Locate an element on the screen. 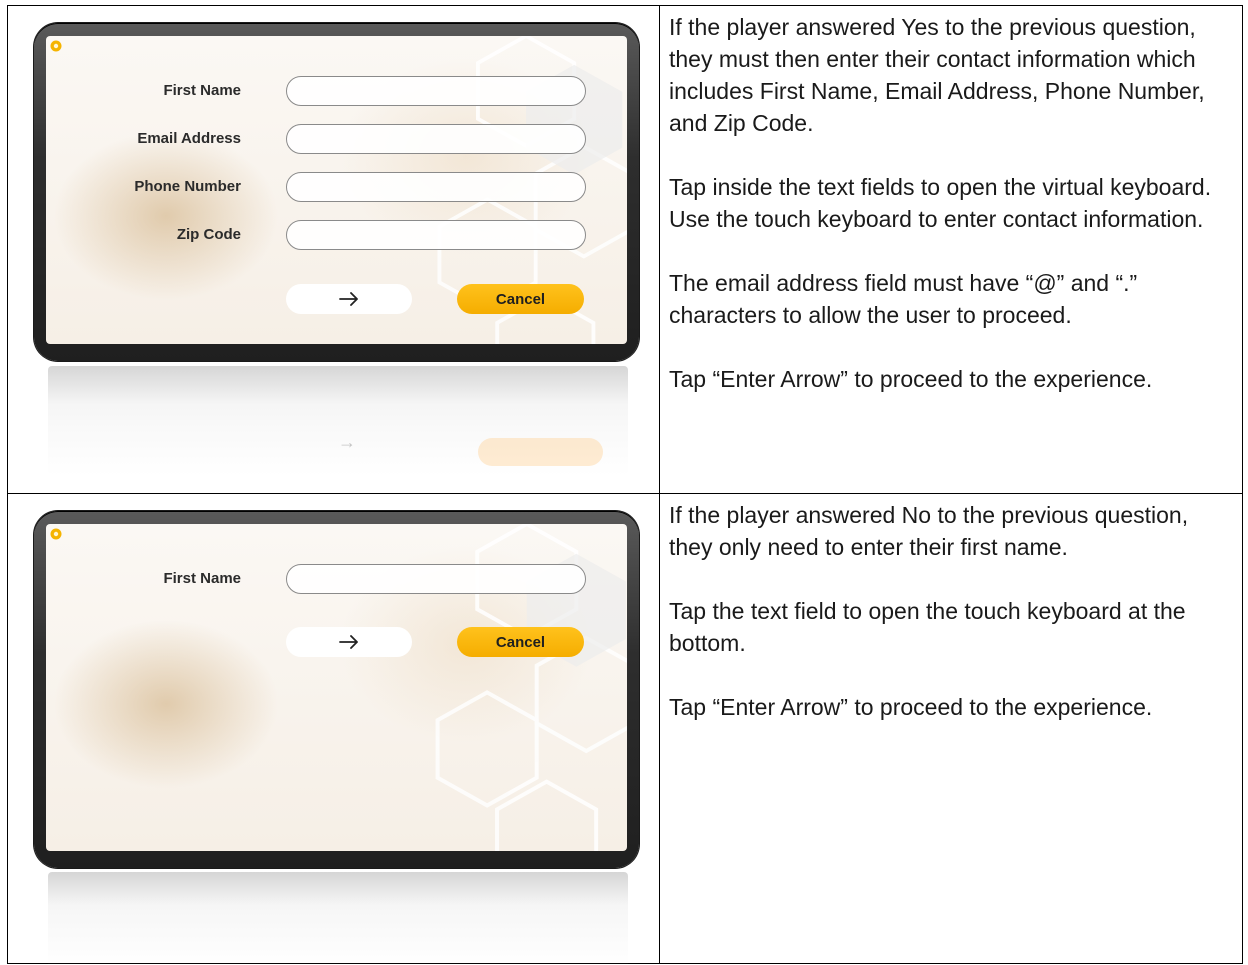 This screenshot has width=1248, height=965. column-divider is located at coordinates (659, 484).